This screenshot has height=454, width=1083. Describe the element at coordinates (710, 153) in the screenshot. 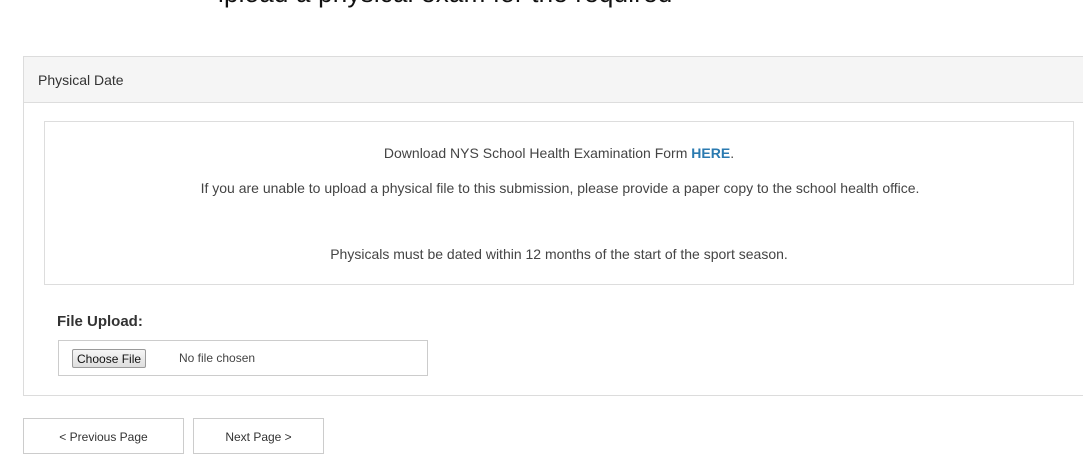

I see `download-form-link: HERE` at that location.